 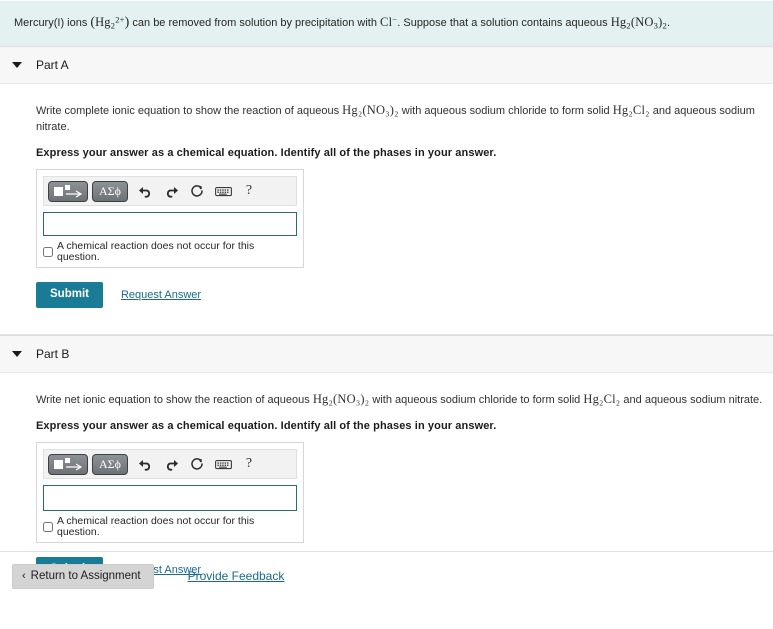 What do you see at coordinates (52, 23) in the screenshot?
I see `banner-prefix: Mercury(I) ions` at bounding box center [52, 23].